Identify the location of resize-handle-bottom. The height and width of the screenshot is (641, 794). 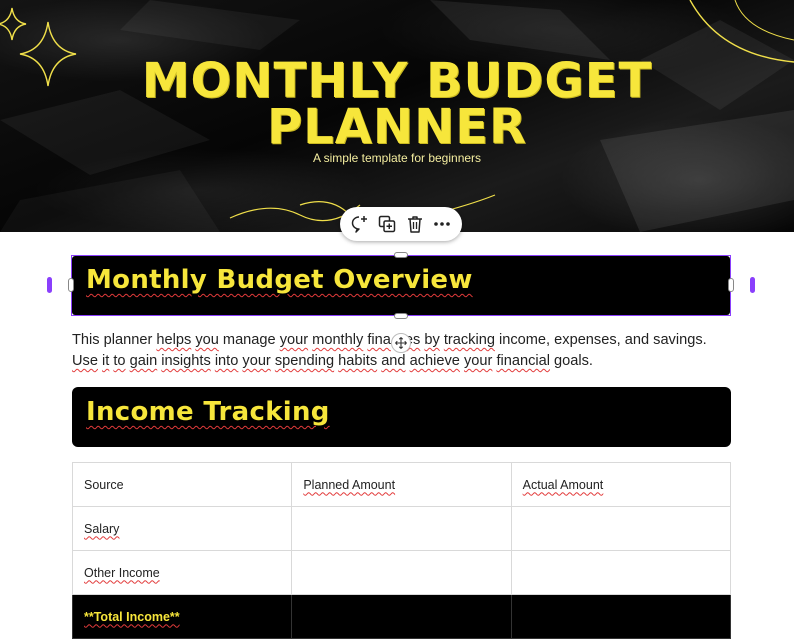
(401, 316).